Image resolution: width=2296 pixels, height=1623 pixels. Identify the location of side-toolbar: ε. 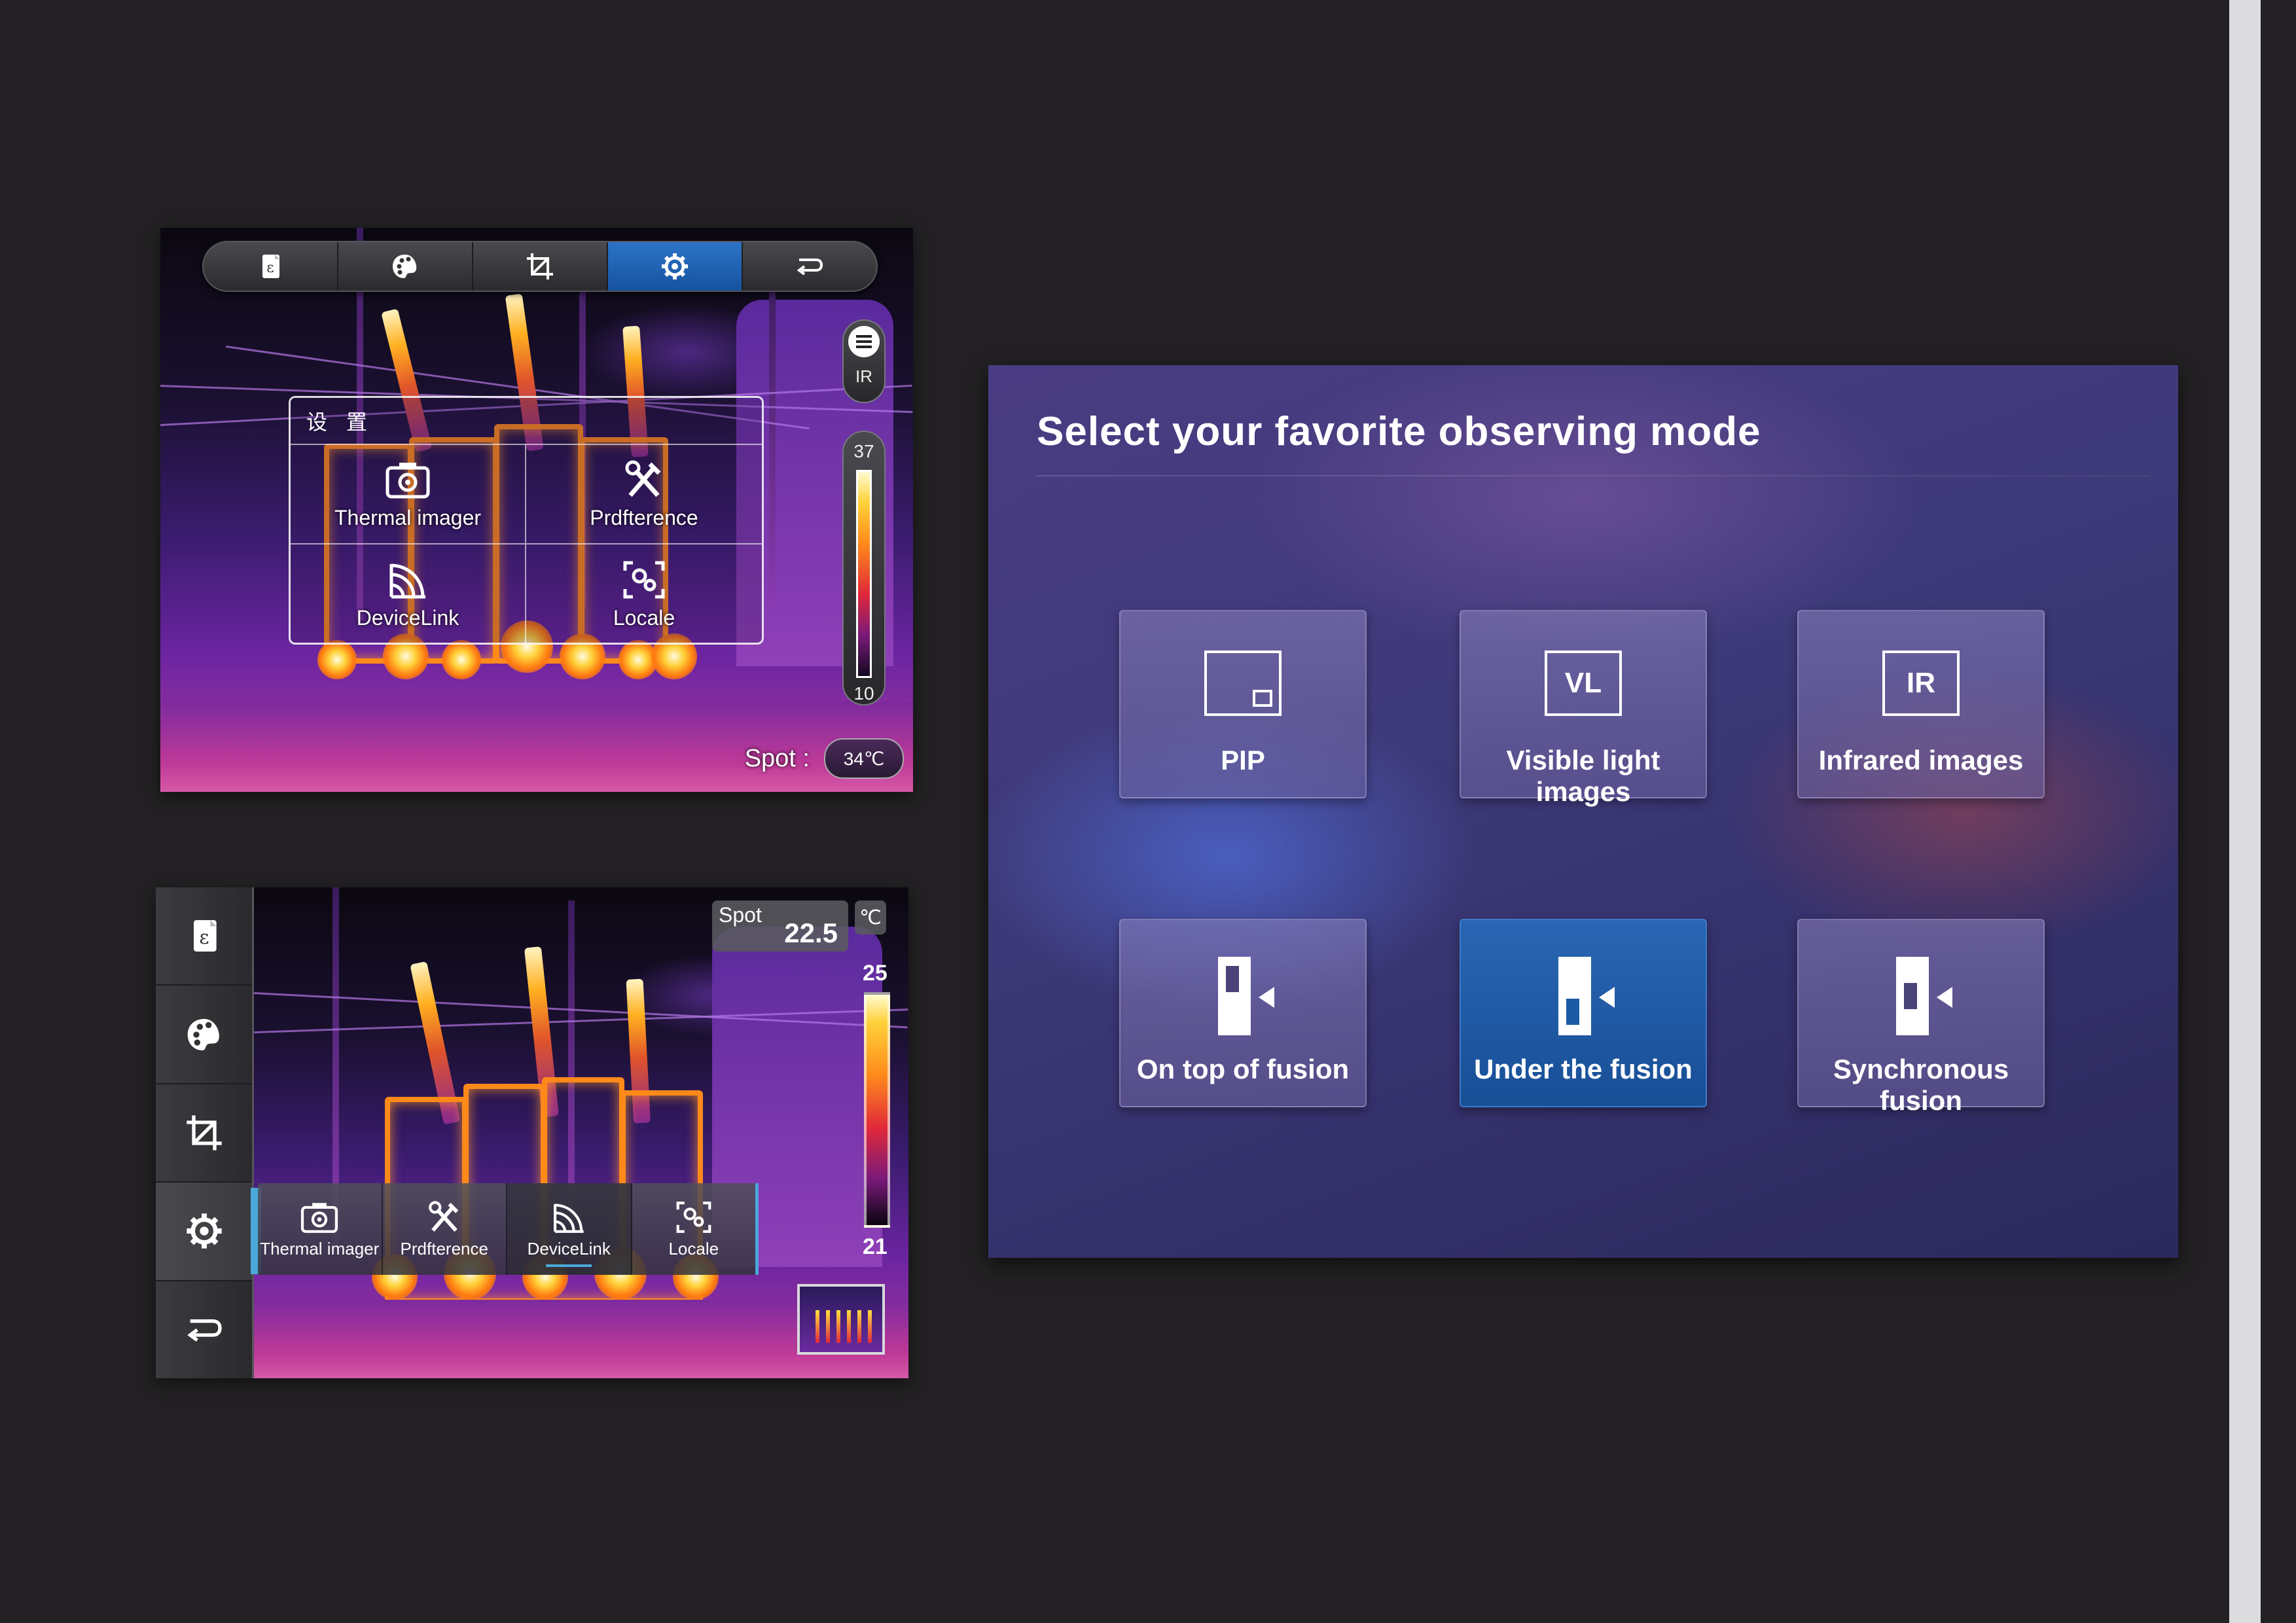
(208, 1132).